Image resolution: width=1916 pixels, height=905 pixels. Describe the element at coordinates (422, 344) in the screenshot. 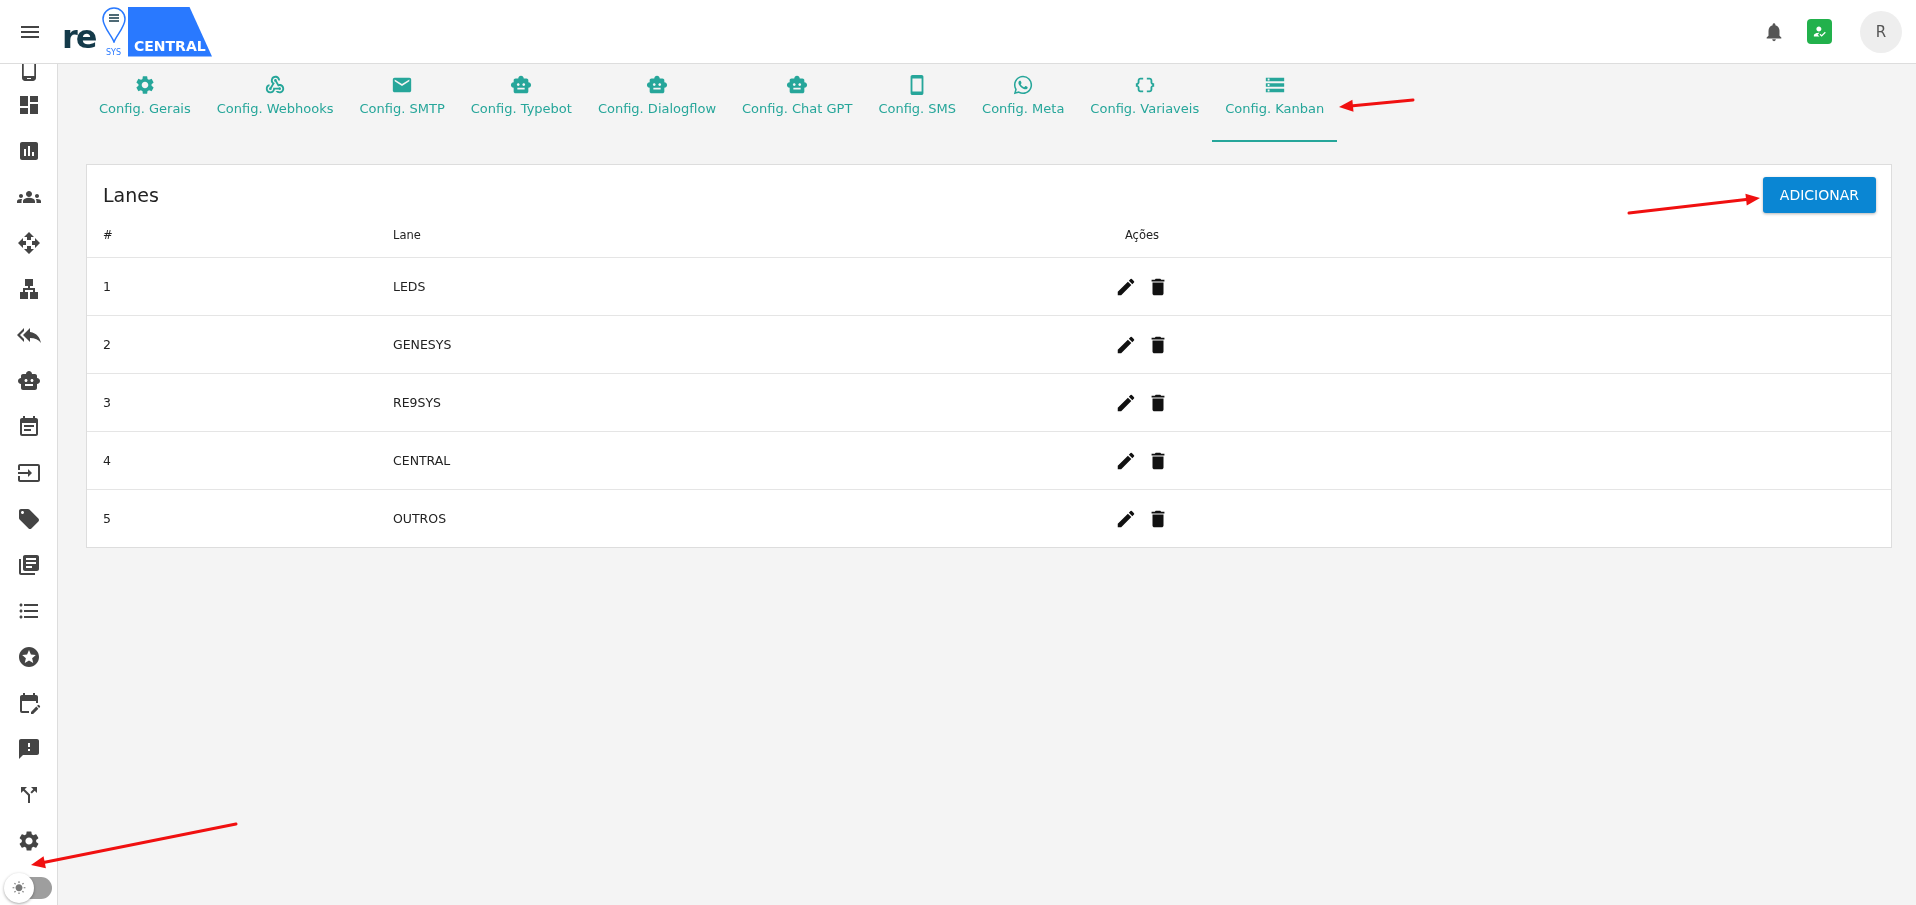

I see `table-cell: GENESYS` at that location.